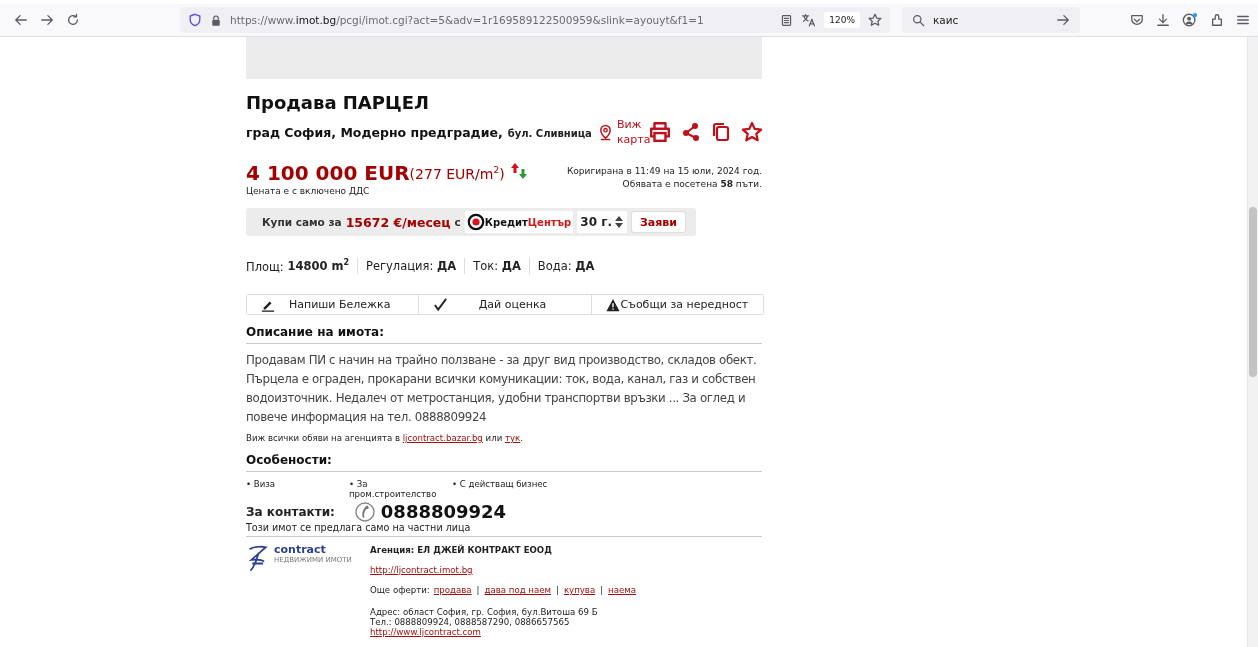 The width and height of the screenshot is (1258, 647). What do you see at coordinates (549, 133) in the screenshot?
I see `street-text: бул. Сливница` at bounding box center [549, 133].